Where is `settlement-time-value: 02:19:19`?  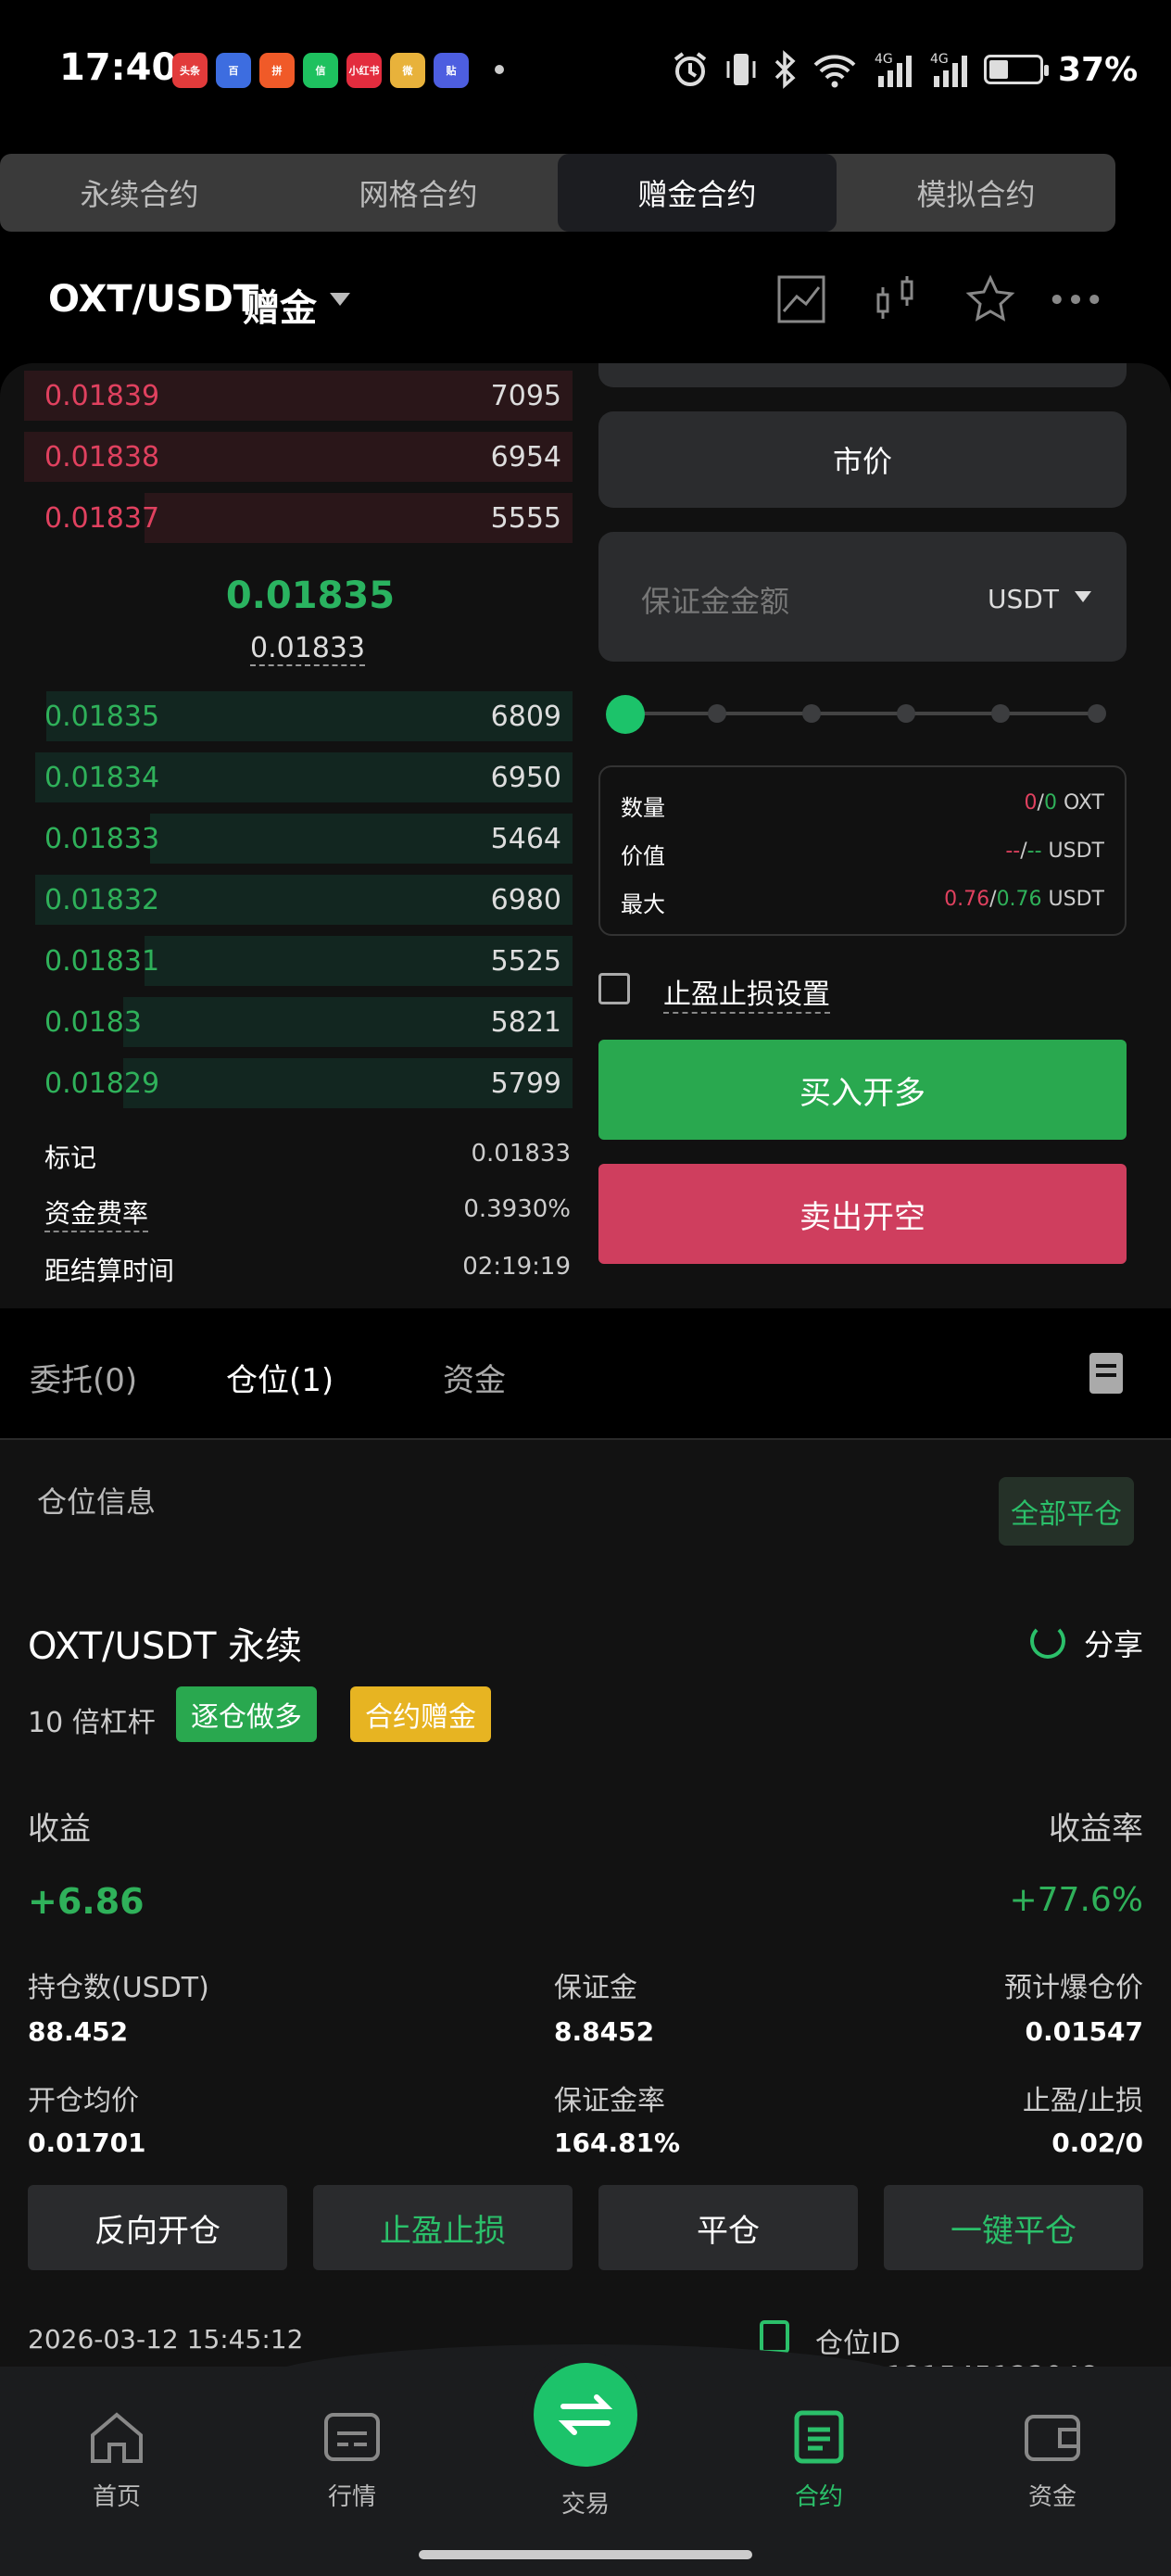 settlement-time-value: 02:19:19 is located at coordinates (516, 1267).